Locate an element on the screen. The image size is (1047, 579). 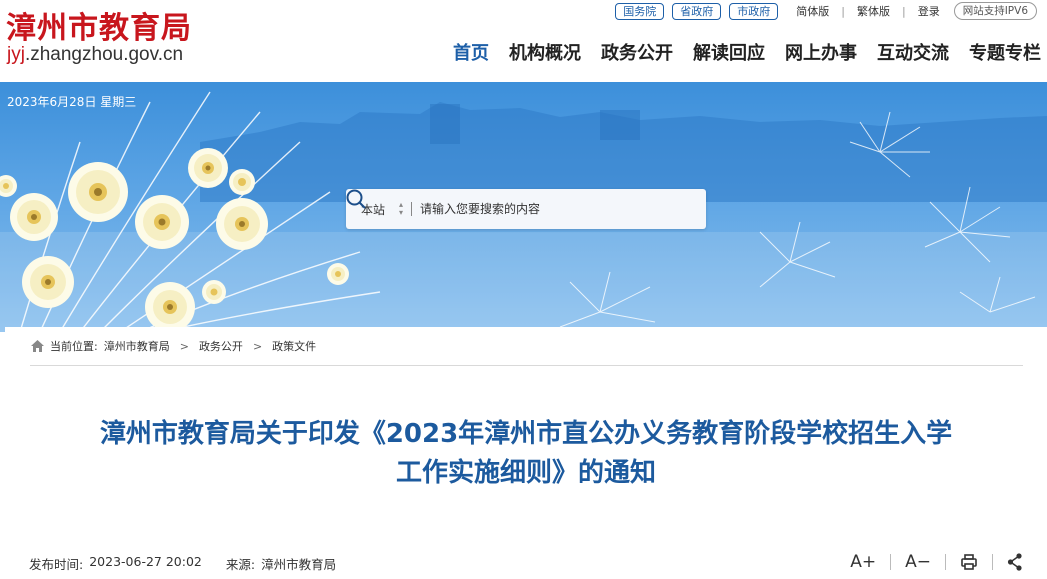
home-icon is located at coordinates (37, 346).